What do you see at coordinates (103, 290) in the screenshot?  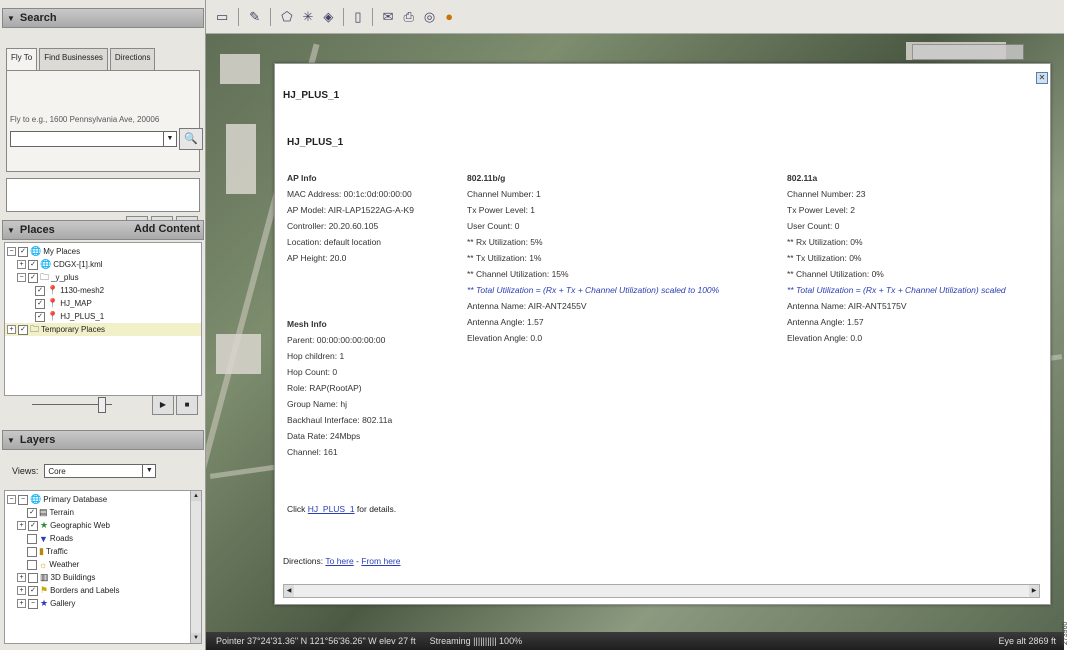 I see `list-item: ✓ 📍 1130-mesh2` at bounding box center [103, 290].